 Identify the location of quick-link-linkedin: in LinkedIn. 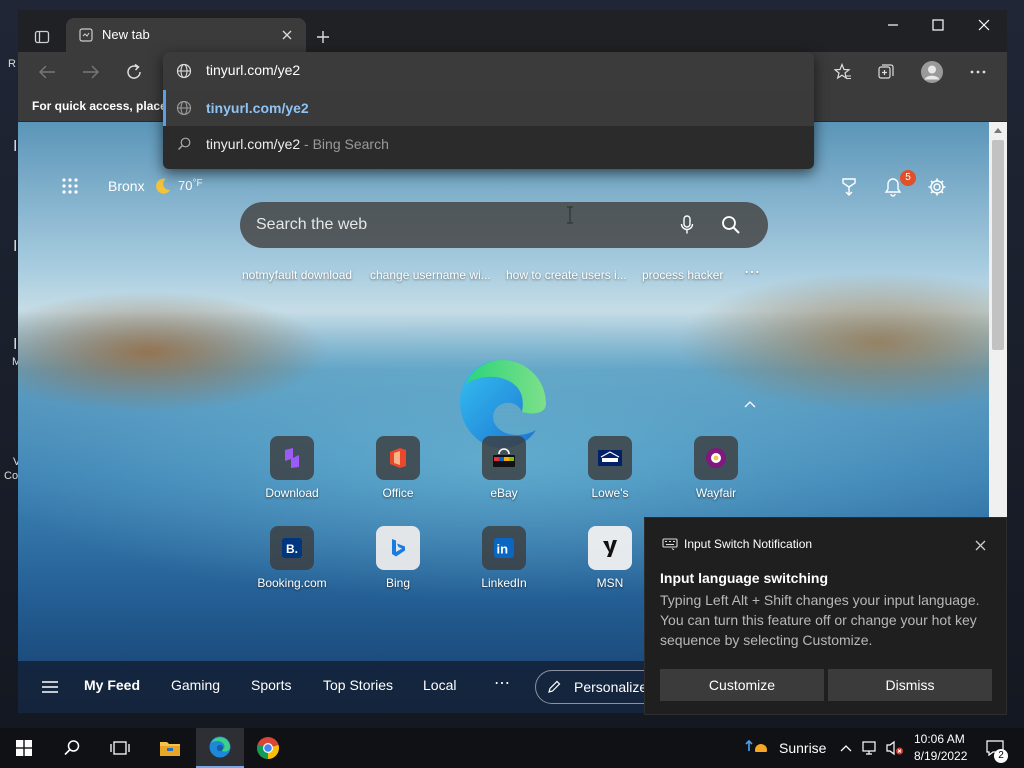
(504, 558).